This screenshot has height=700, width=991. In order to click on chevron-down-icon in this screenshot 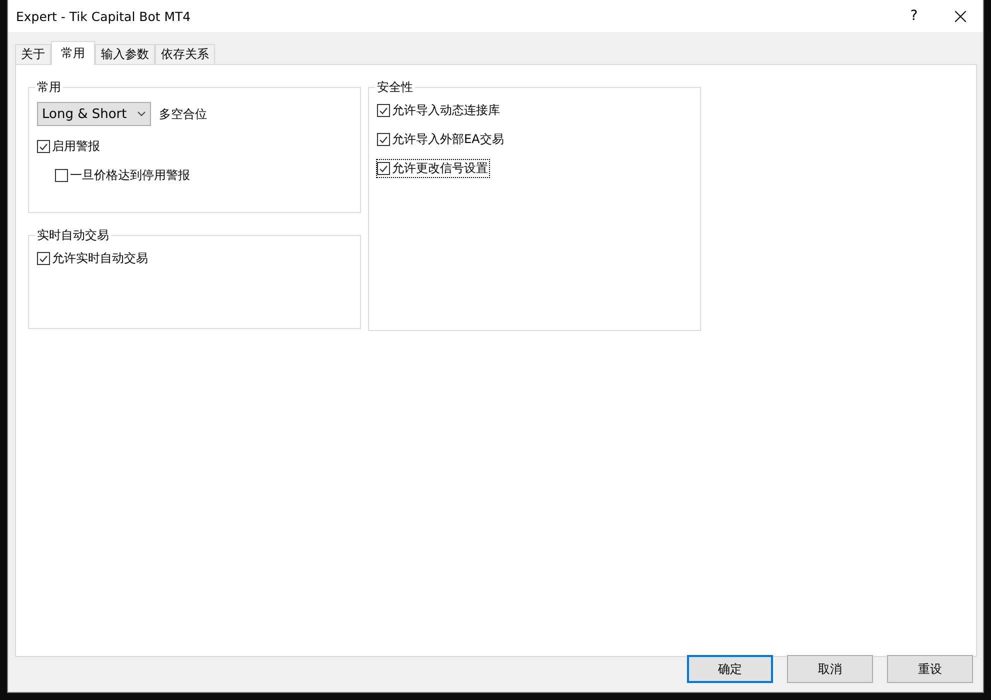, I will do `click(141, 114)`.